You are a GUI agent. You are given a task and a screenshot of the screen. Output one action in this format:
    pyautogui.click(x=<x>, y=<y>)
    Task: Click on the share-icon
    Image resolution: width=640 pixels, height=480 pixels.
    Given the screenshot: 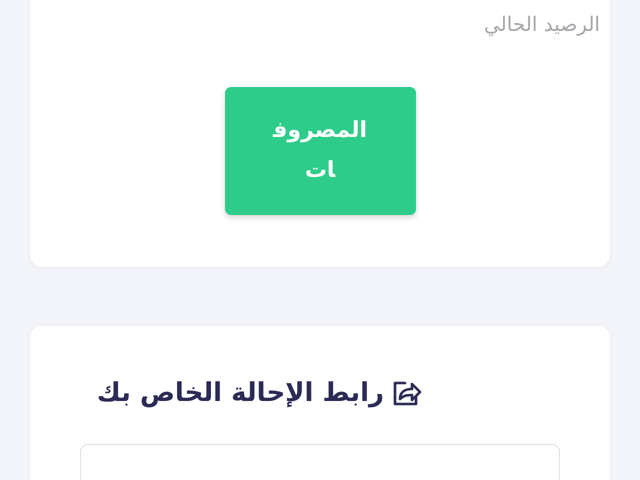 What is the action you would take?
    pyautogui.click(x=407, y=393)
    